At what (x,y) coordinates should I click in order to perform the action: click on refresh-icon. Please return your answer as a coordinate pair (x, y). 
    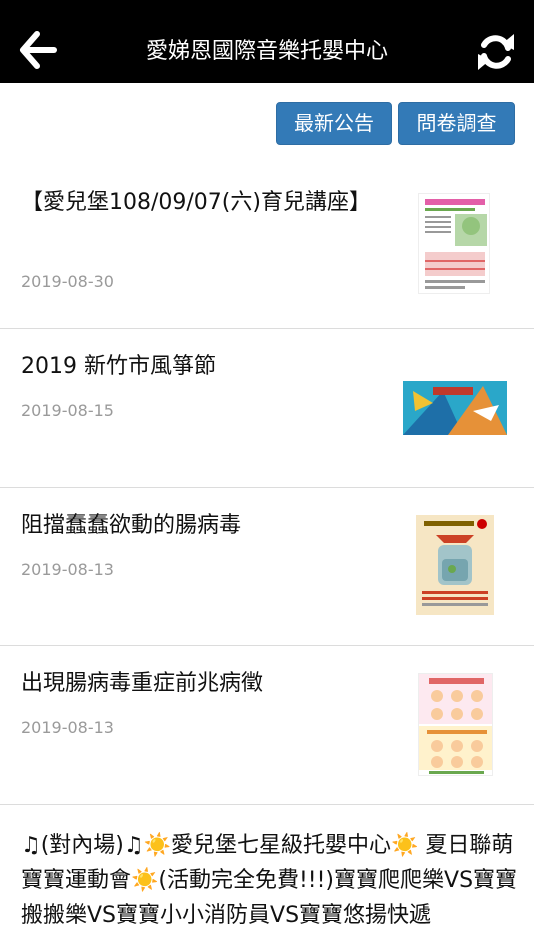
    Looking at the image, I should click on (496, 52).